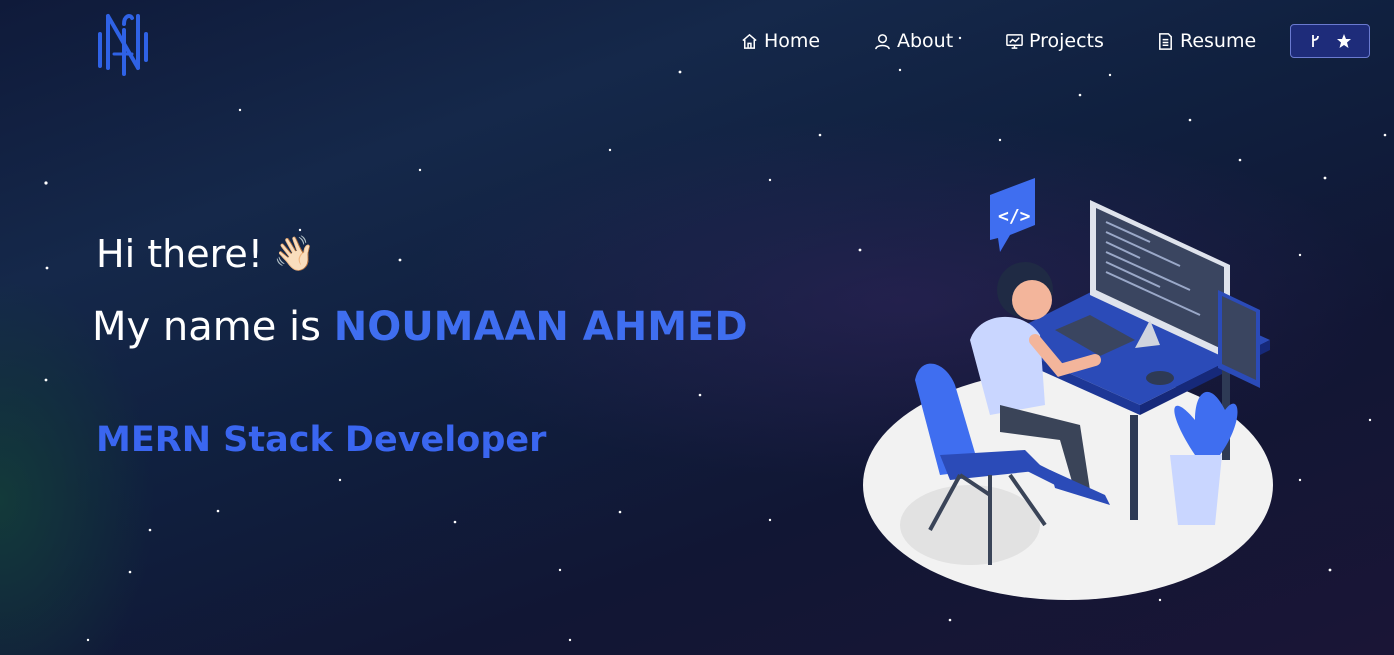 This screenshot has height=655, width=1394. What do you see at coordinates (179, 254) in the screenshot?
I see `greeting-text: Hi there!` at bounding box center [179, 254].